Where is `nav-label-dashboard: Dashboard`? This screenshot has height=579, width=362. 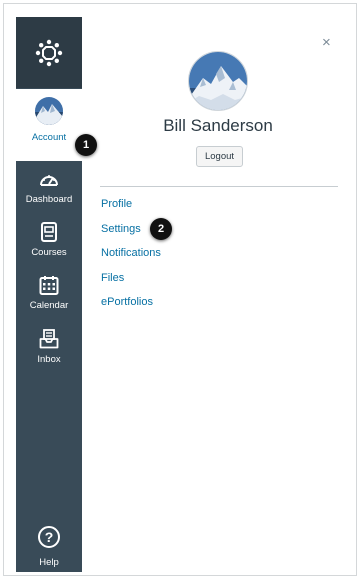 nav-label-dashboard: Dashboard is located at coordinates (49, 199).